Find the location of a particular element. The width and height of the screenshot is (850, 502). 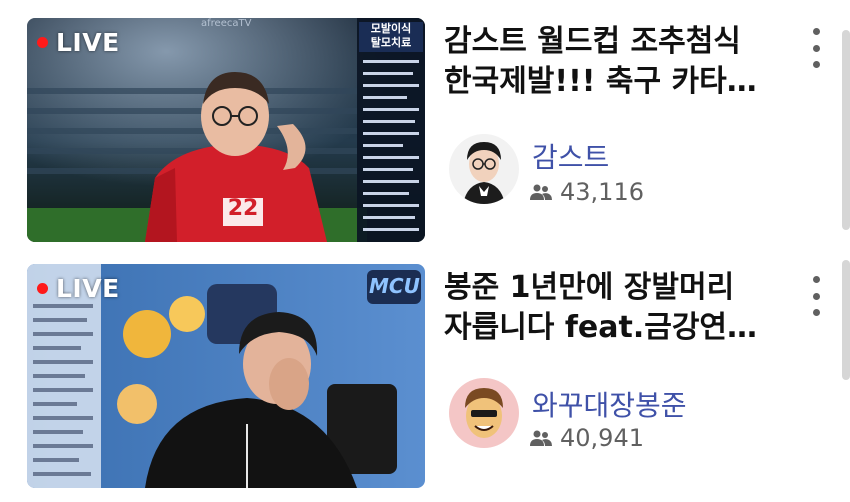

viewer-count: 40,941 is located at coordinates (587, 438).